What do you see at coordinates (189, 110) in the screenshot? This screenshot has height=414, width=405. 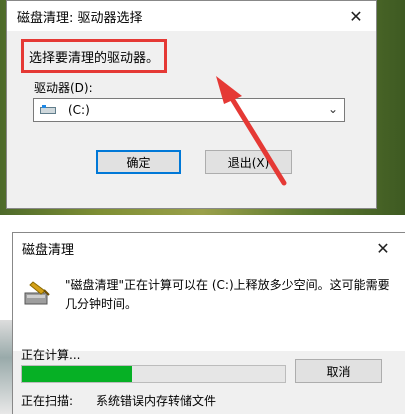 I see `drive-select: (C:) ⌄` at bounding box center [189, 110].